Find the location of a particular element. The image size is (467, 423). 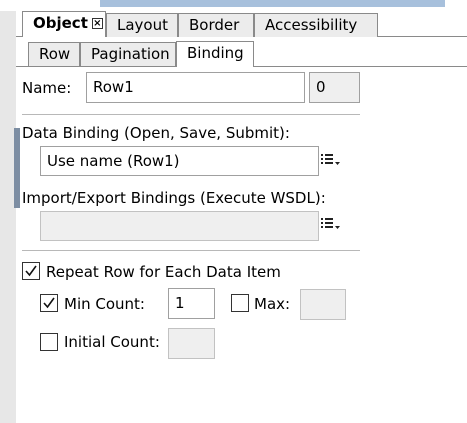

panel-splitter is located at coordinates (10, 211).